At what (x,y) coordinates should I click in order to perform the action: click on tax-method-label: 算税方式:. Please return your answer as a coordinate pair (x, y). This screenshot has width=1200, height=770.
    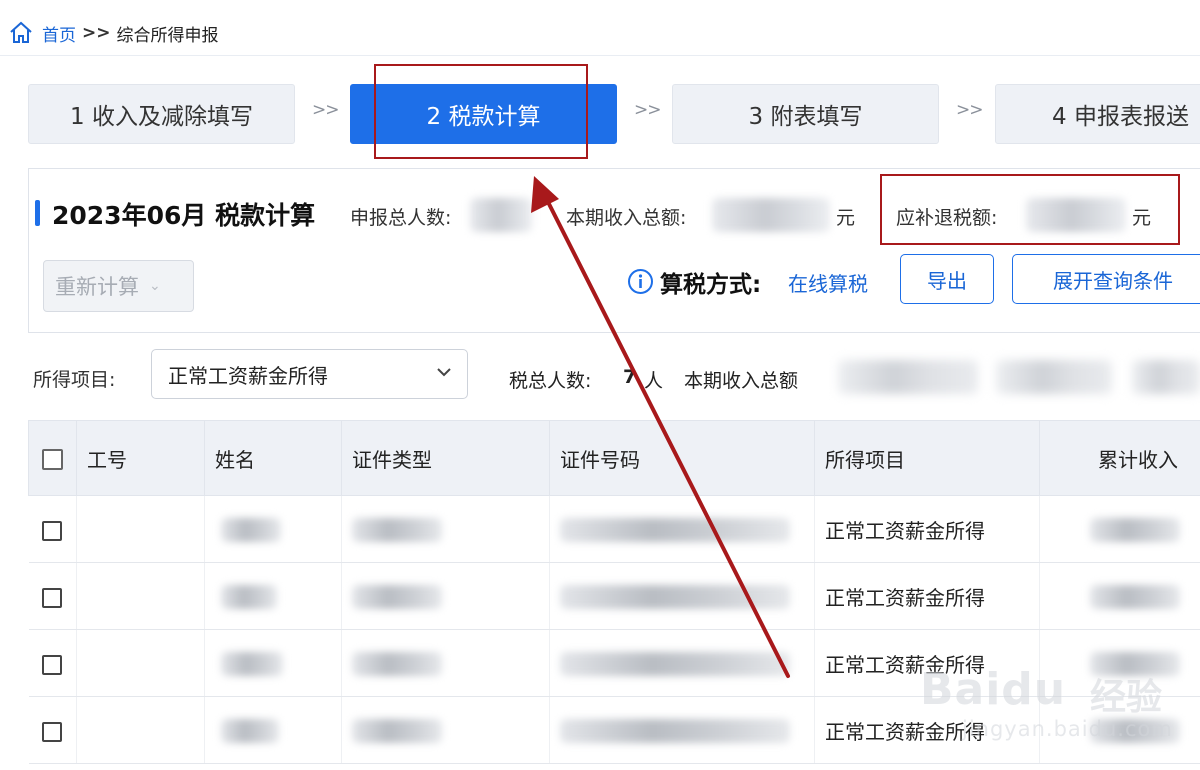
    Looking at the image, I should click on (711, 285).